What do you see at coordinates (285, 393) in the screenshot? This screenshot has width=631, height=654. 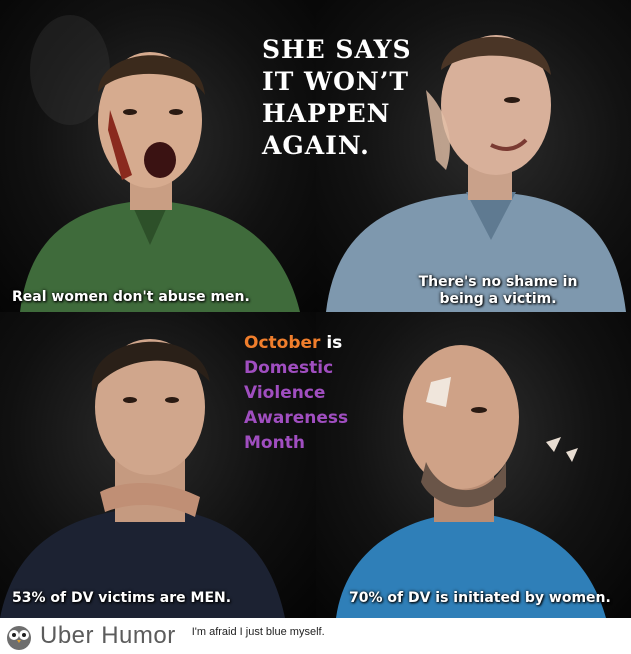 I see `awareness-line: Violence` at bounding box center [285, 393].